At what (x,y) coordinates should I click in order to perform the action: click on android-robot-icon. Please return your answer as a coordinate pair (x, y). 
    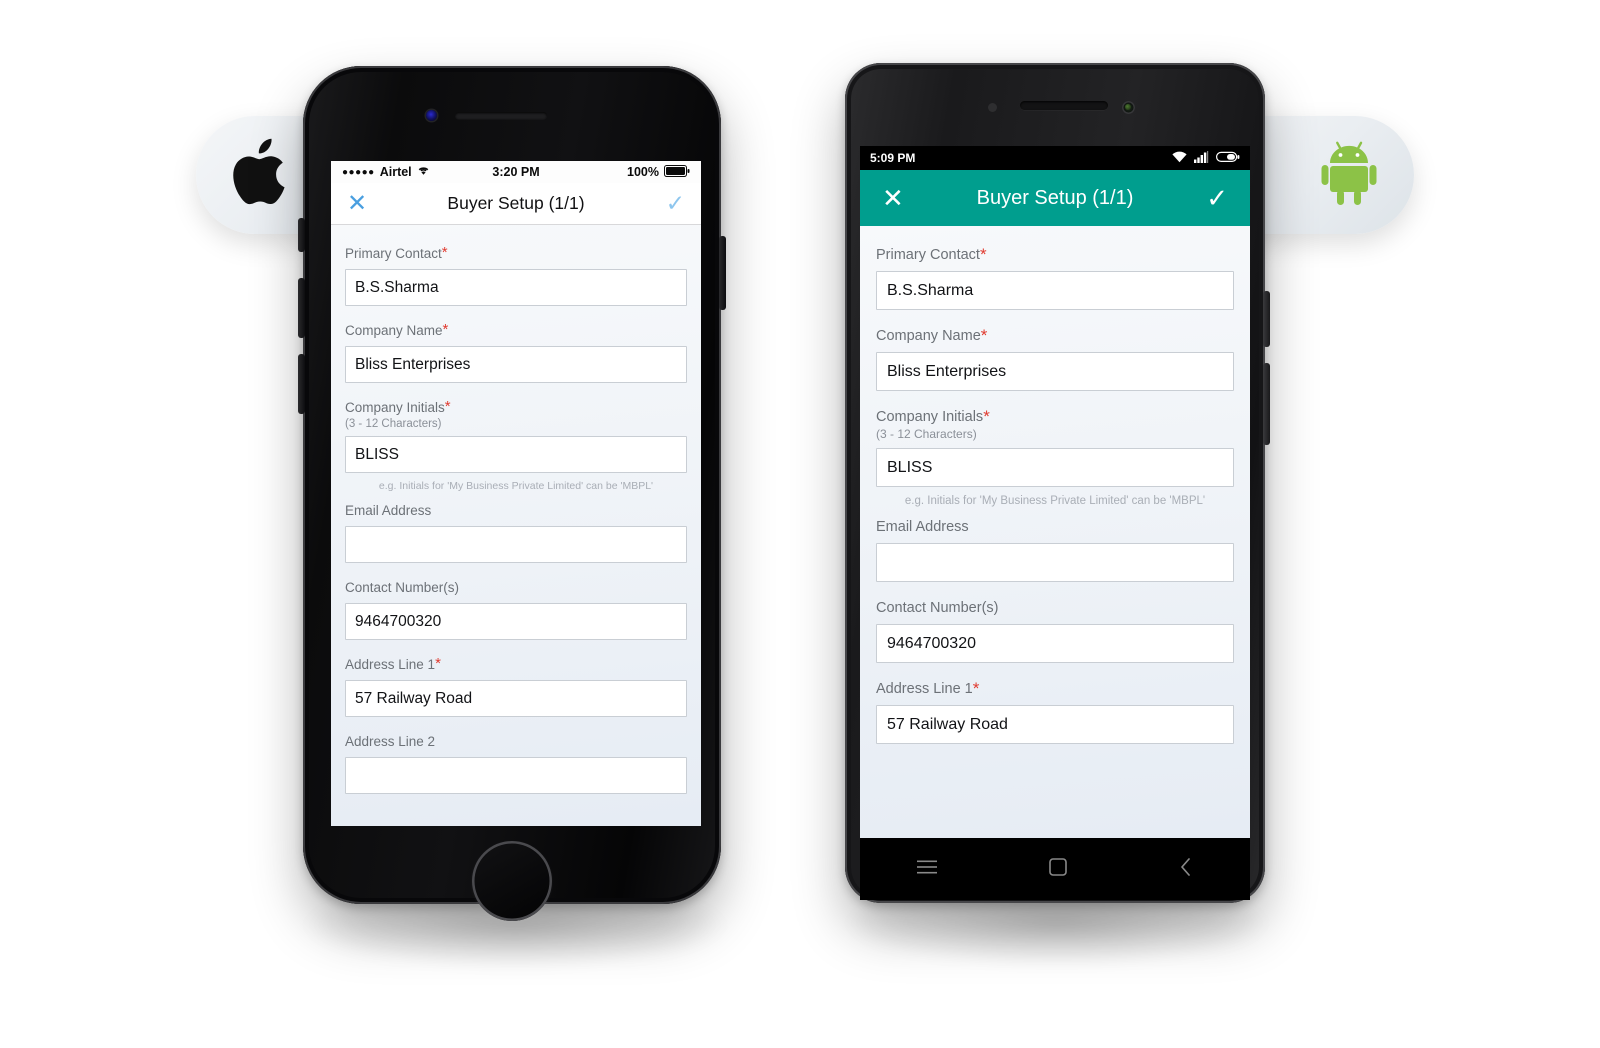
    Looking at the image, I should click on (1349, 175).